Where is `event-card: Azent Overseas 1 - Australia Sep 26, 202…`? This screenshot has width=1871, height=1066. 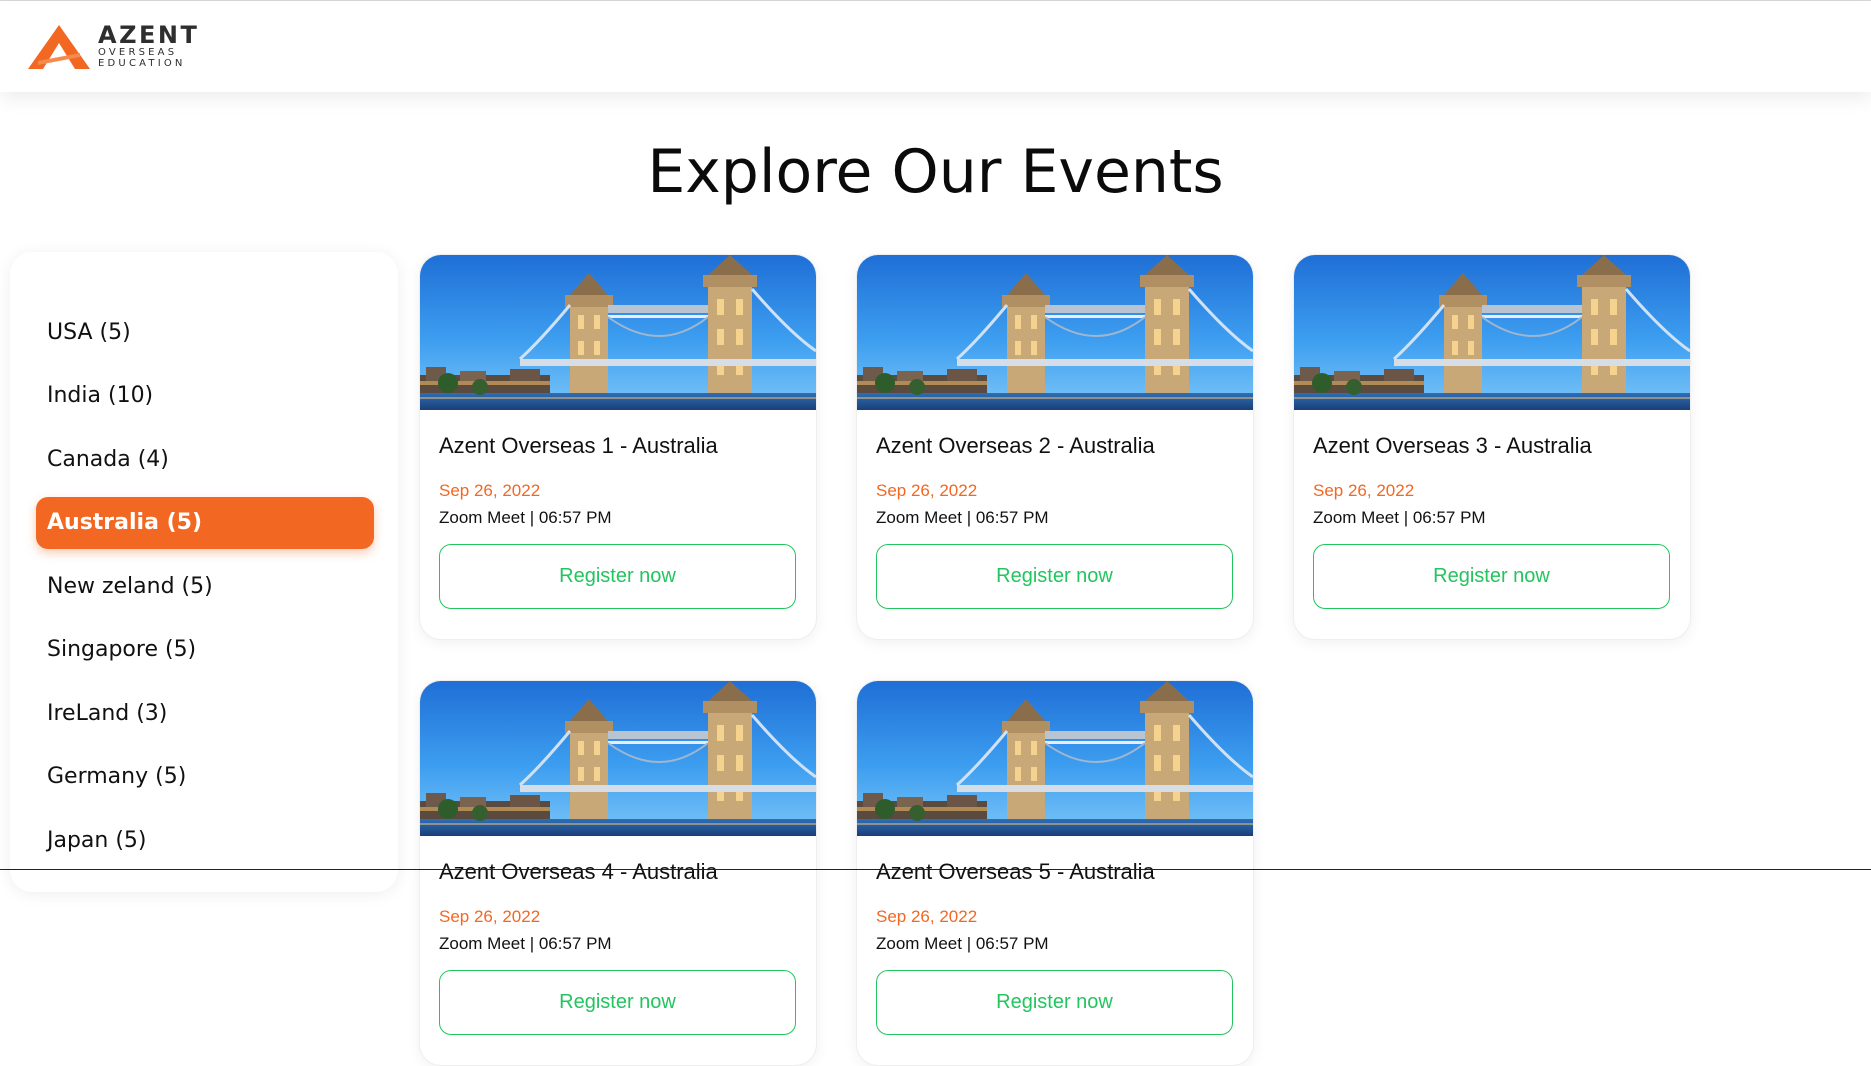 event-card: Azent Overseas 1 - Australia Sep 26, 202… is located at coordinates (618, 447).